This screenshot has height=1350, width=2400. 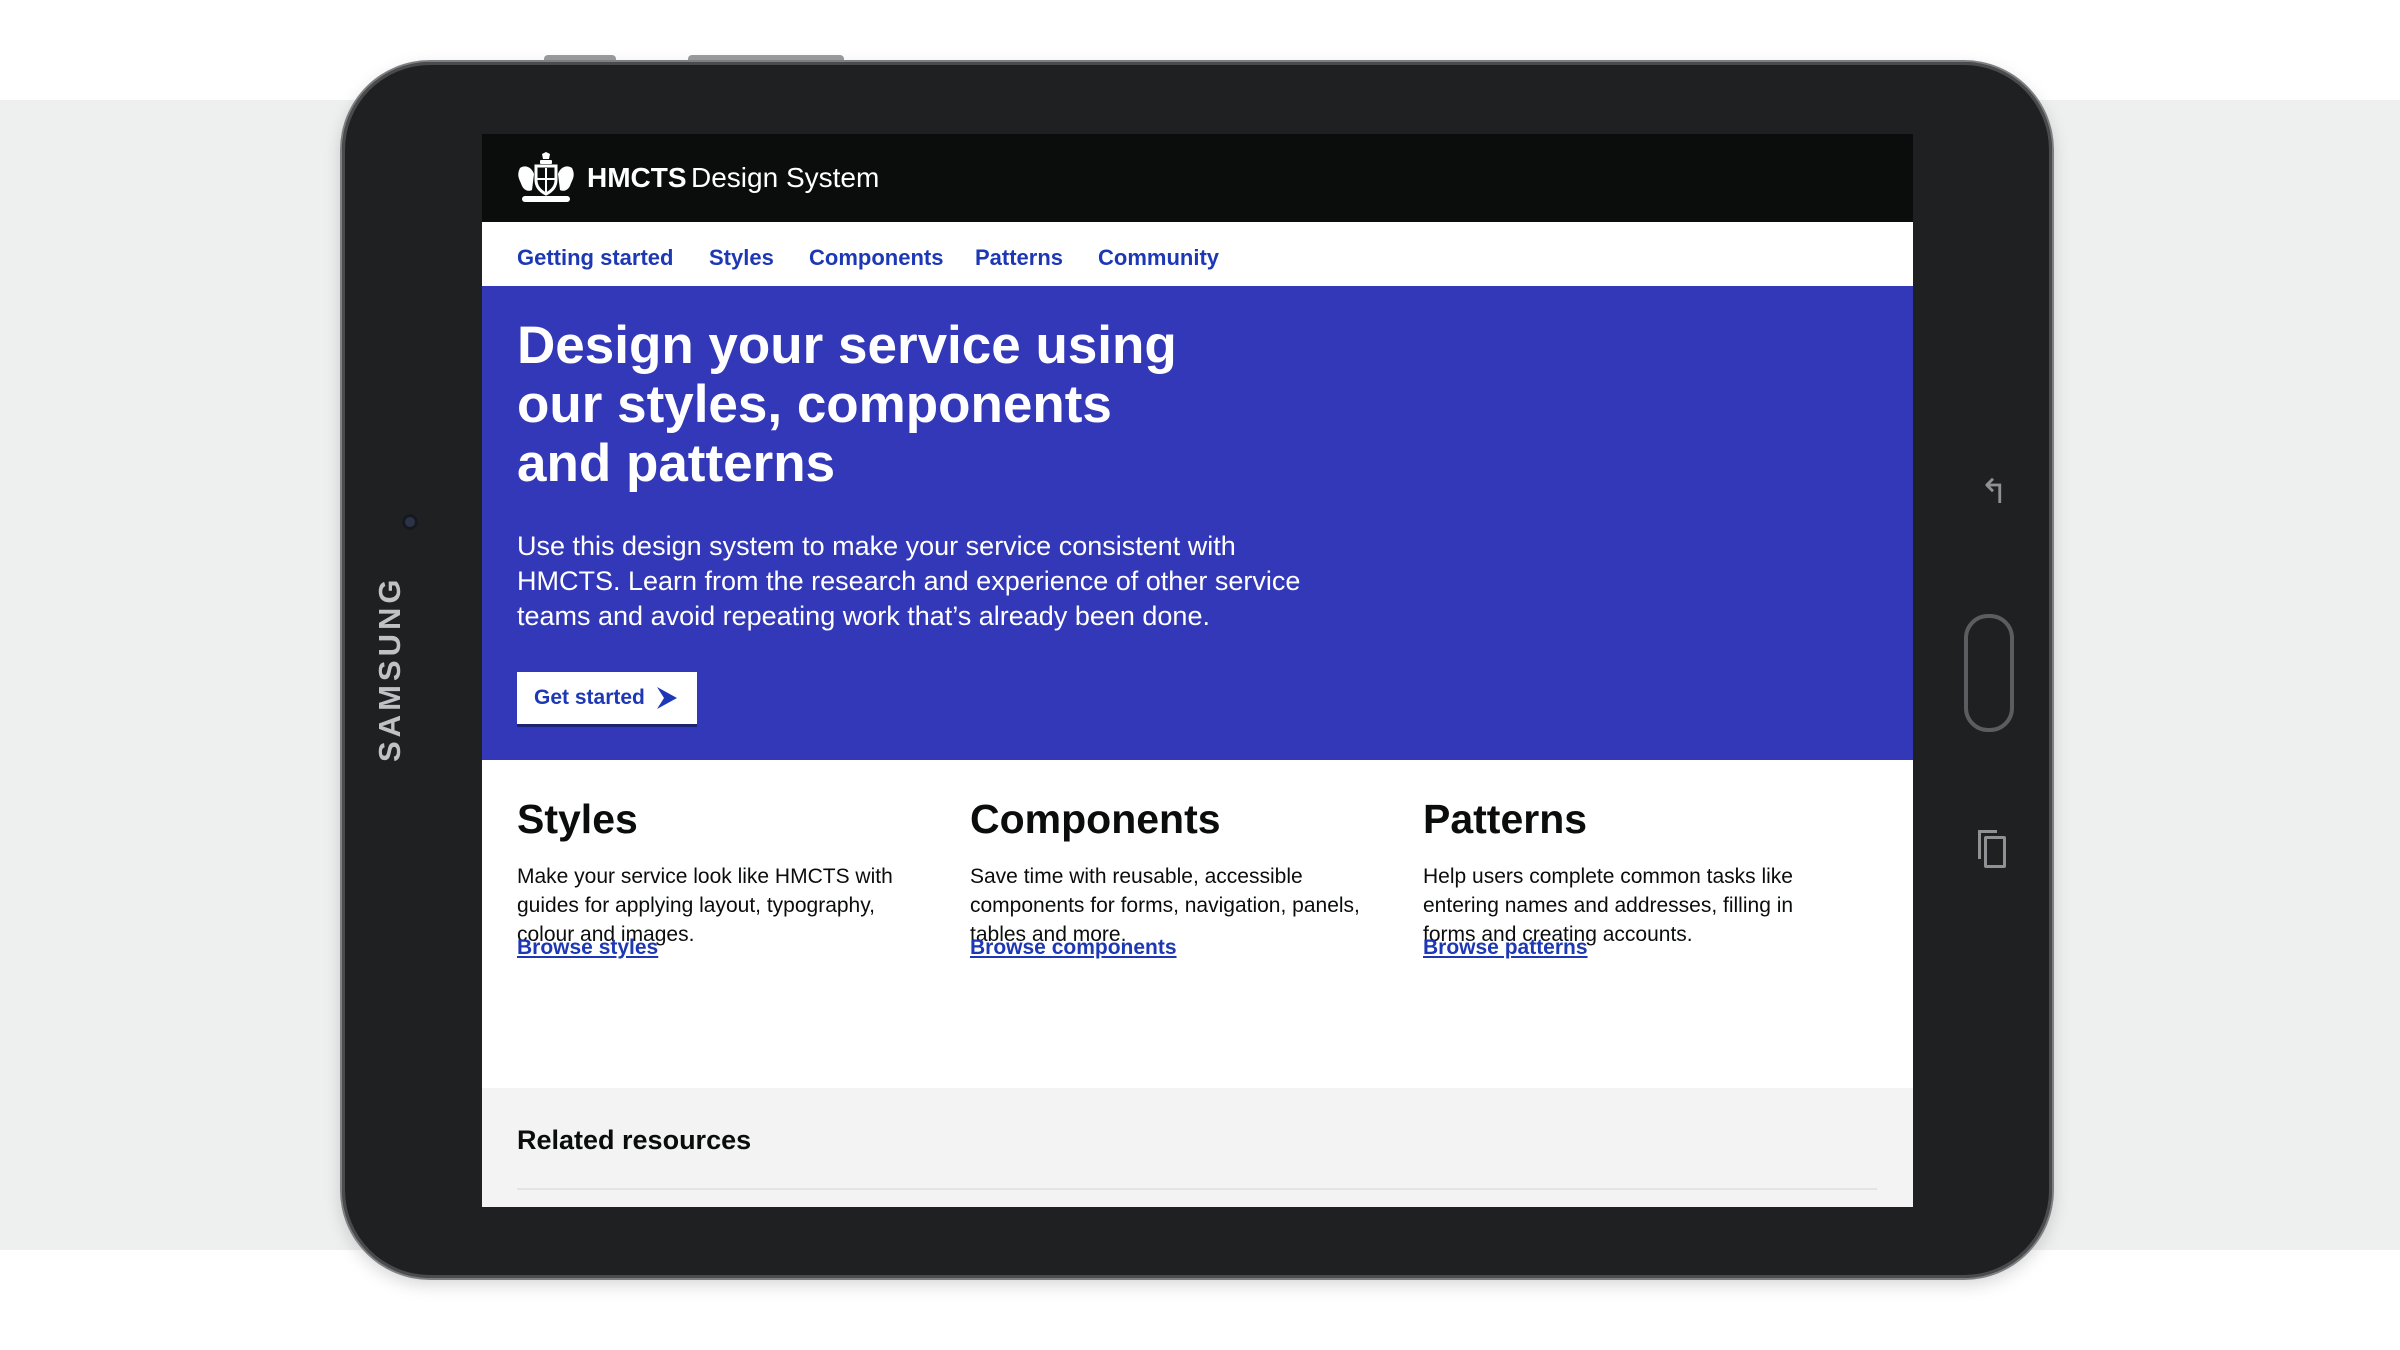 I want to click on royal-coat-of-arms-icon, so click(x=546, y=177).